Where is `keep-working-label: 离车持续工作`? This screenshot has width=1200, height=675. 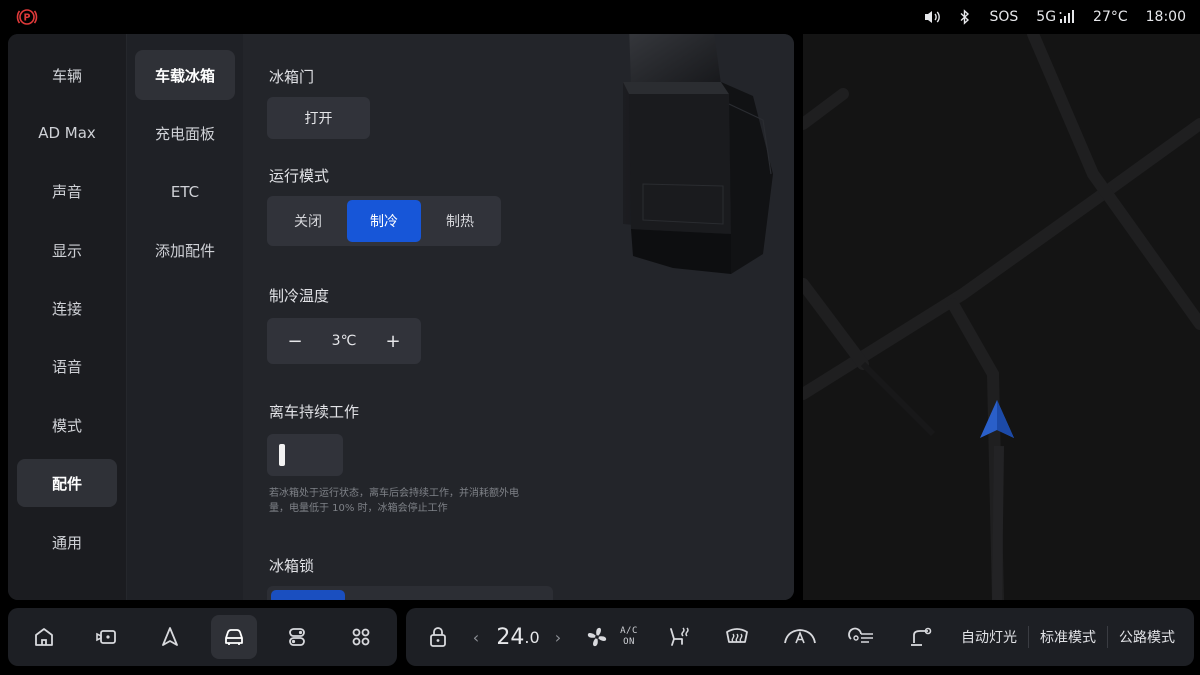 keep-working-label: 离车持续工作 is located at coordinates (314, 412).